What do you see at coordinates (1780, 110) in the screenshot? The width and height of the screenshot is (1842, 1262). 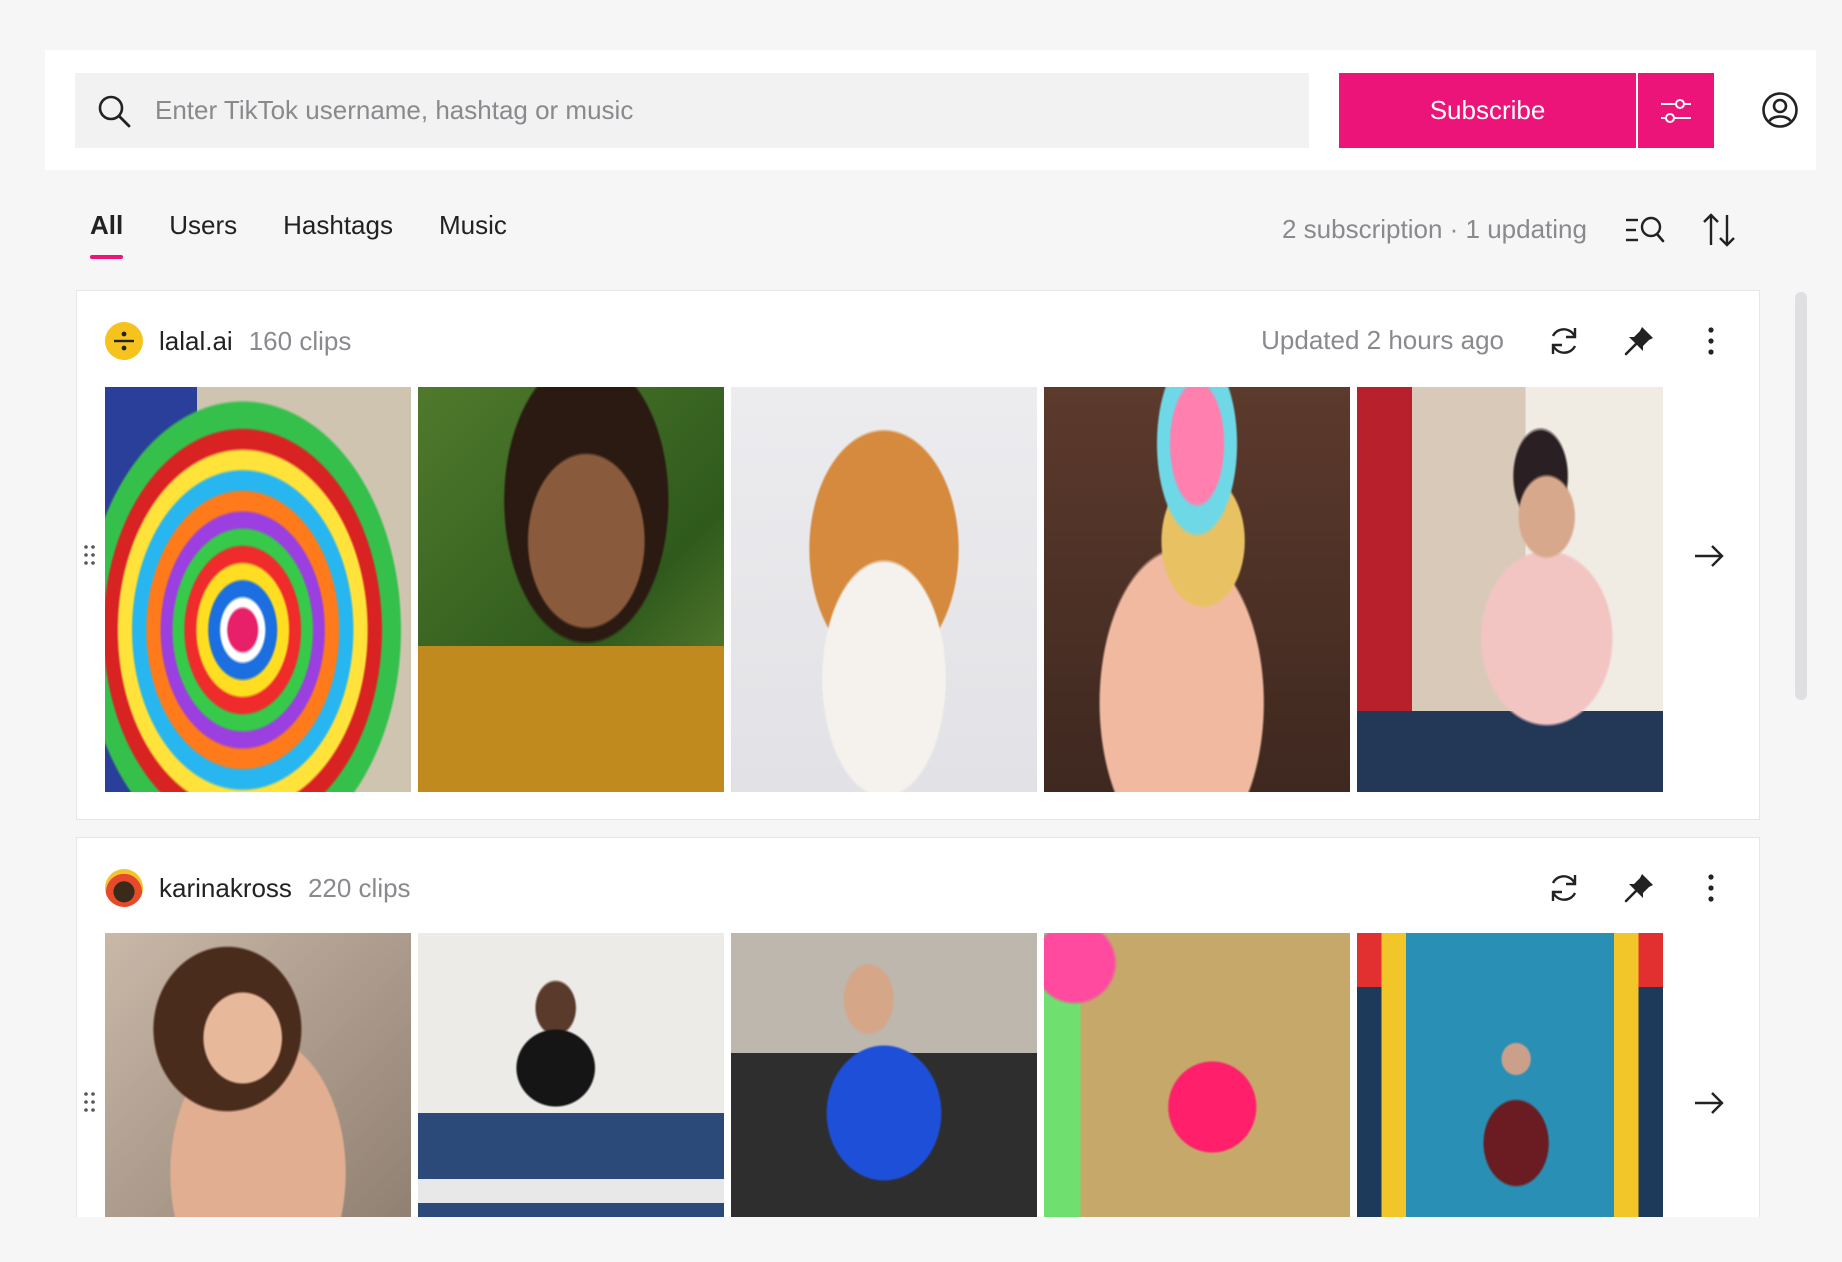 I see `account-icon` at bounding box center [1780, 110].